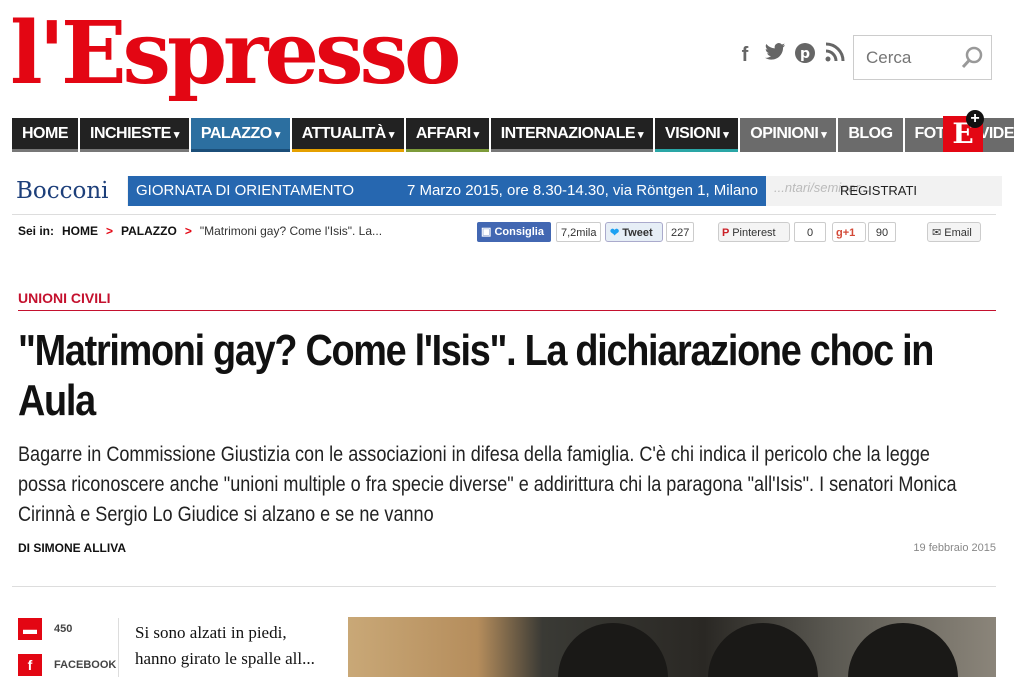 The height and width of the screenshot is (677, 1014). I want to click on pinterest-count: 0, so click(810, 232).